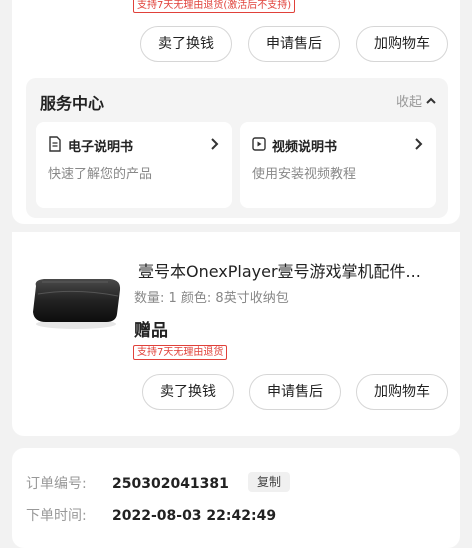 Image resolution: width=472 pixels, height=548 pixels. What do you see at coordinates (186, 44) in the screenshot?
I see `top-sell-button: 卖了换钱` at bounding box center [186, 44].